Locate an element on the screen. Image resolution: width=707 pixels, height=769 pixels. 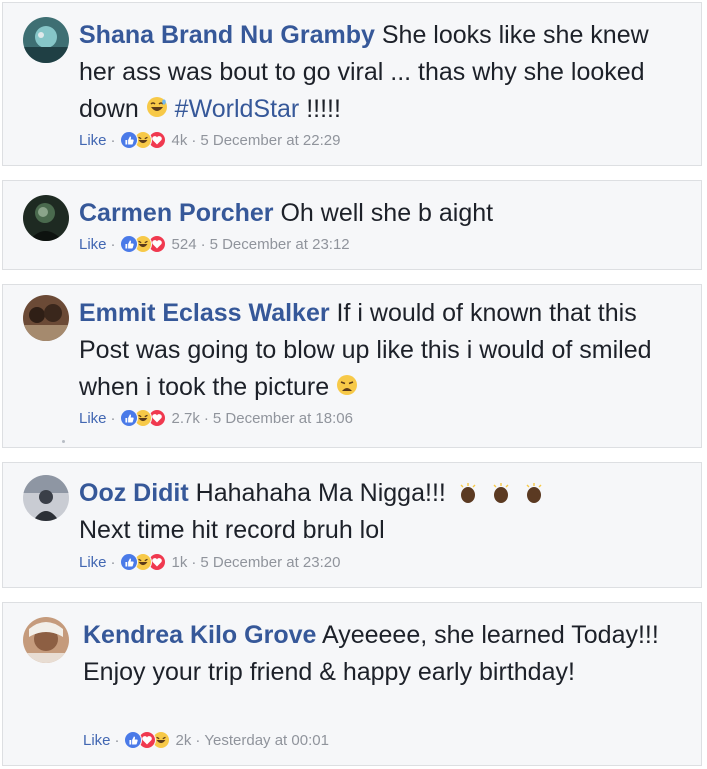
comment-text: Oh well she b aight is located at coordinates (387, 213).